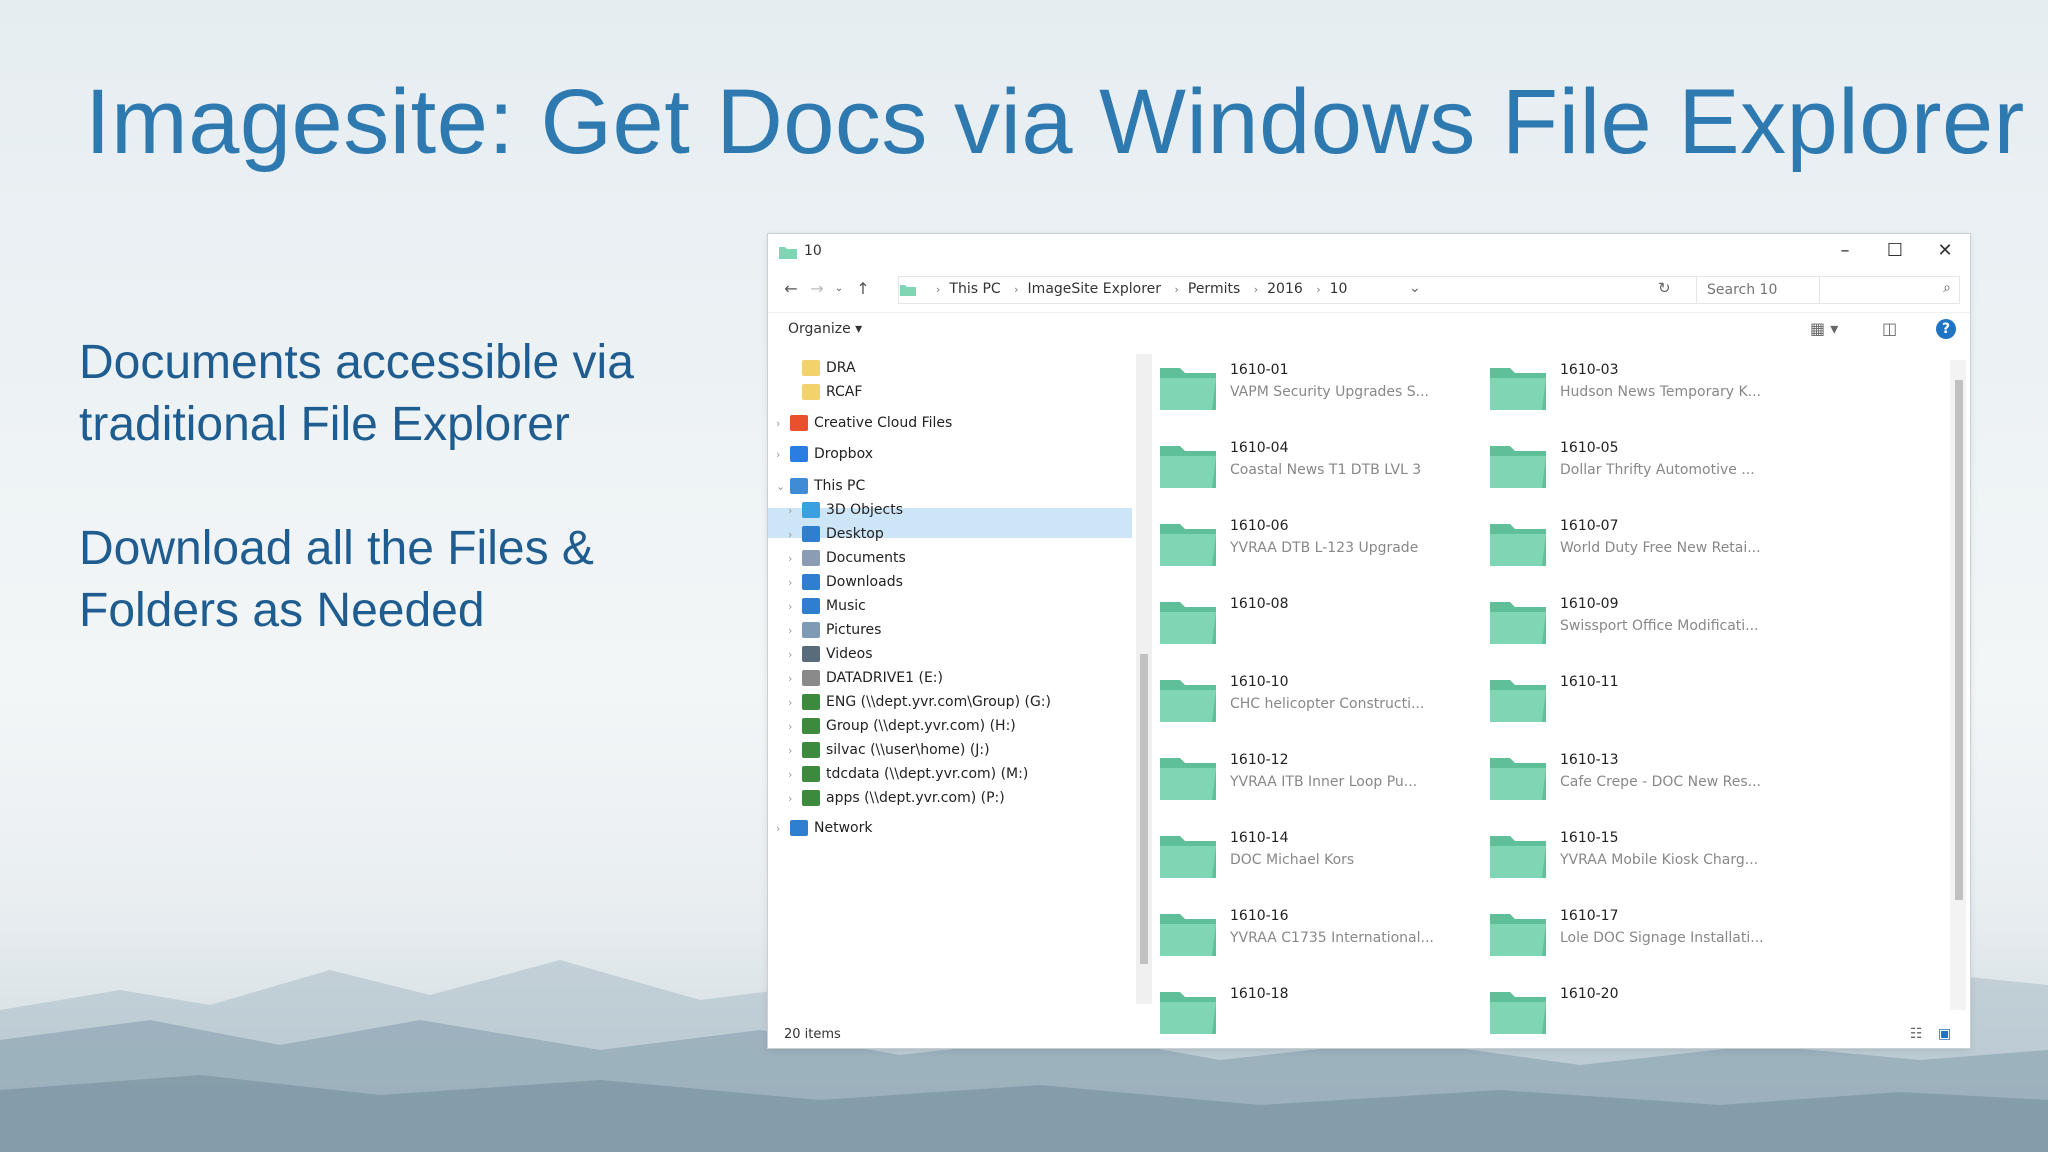 Image resolution: width=2048 pixels, height=1152 pixels. I want to click on folder-name: 1610-17, so click(1589, 916).